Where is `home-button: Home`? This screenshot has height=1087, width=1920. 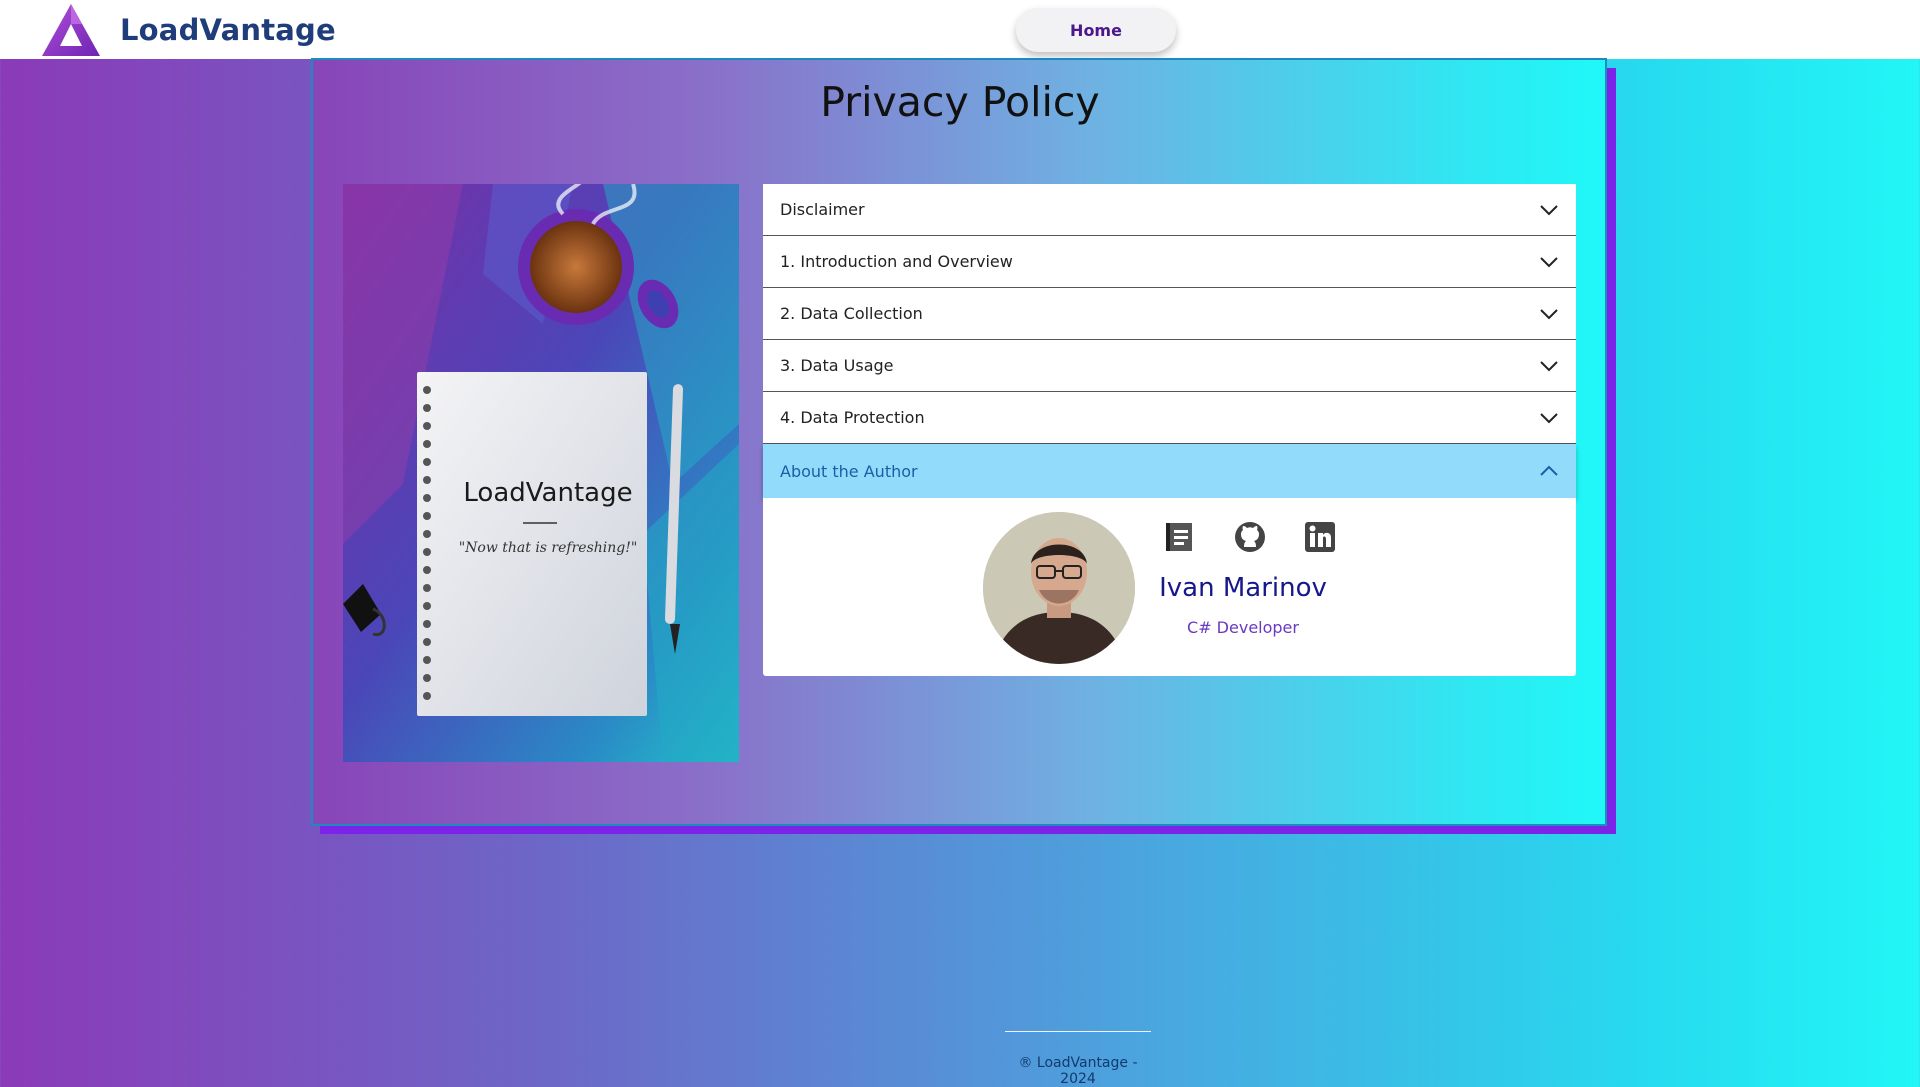
home-button: Home is located at coordinates (1096, 30).